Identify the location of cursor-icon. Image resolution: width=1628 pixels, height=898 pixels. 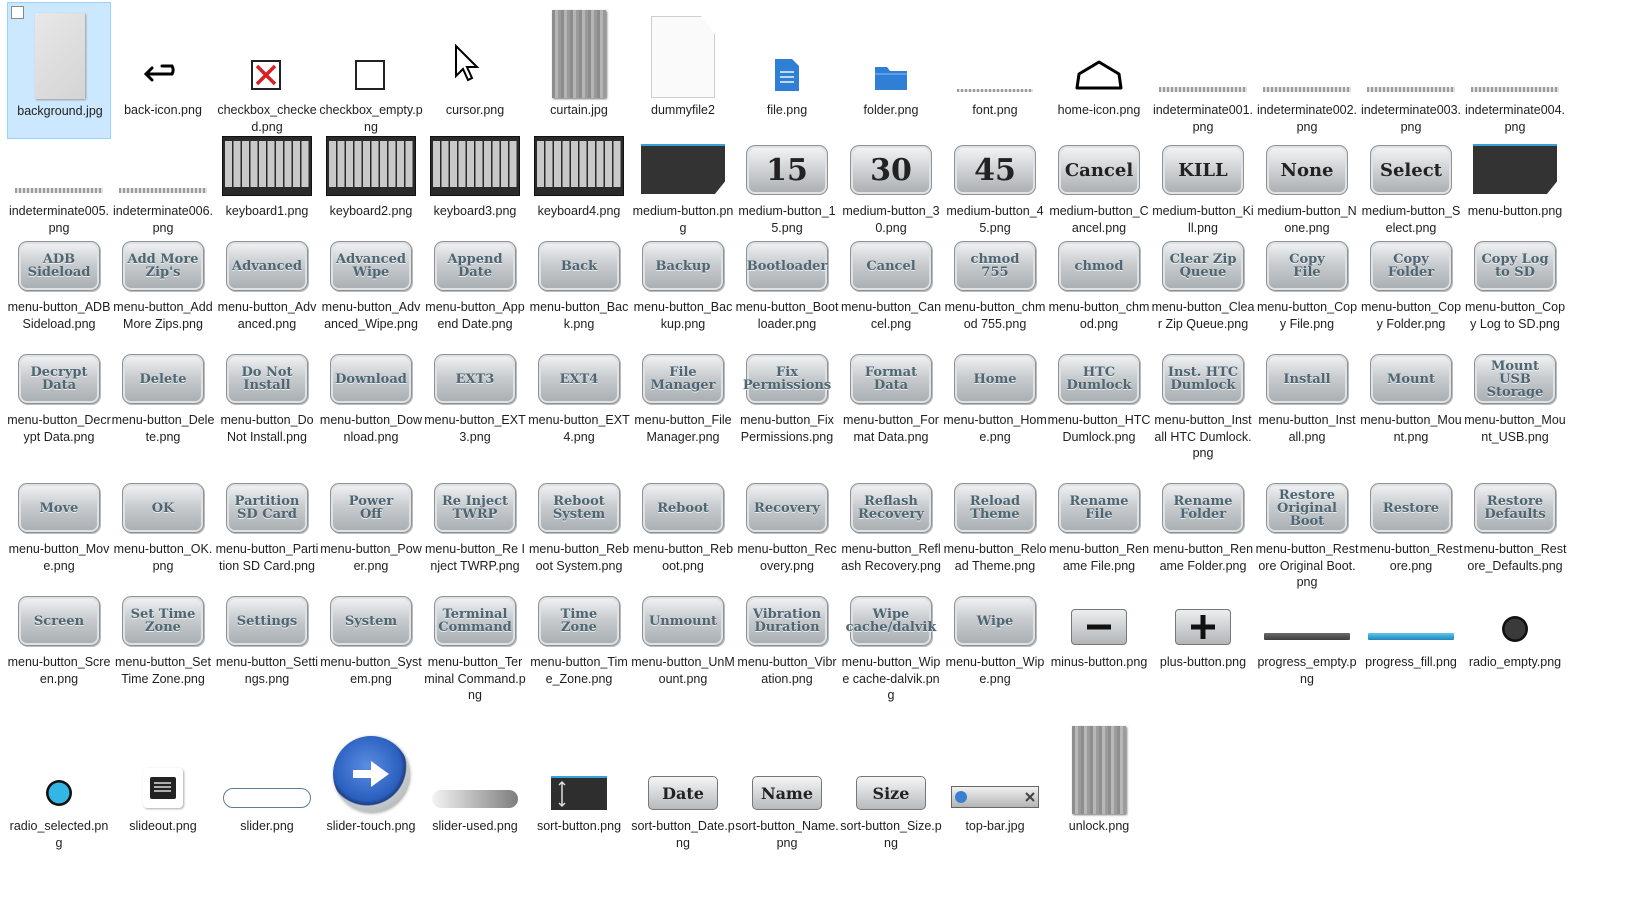
(475, 69).